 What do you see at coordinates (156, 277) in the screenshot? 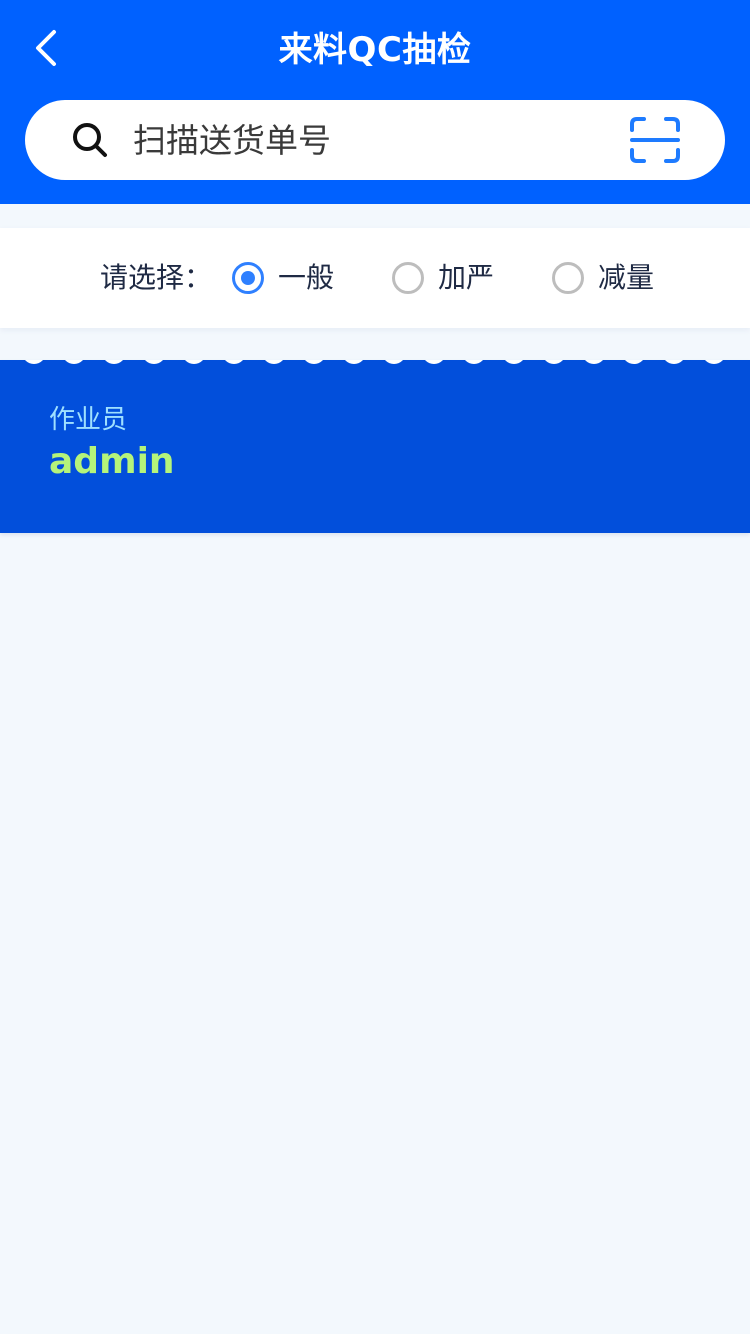
I see `options-label: 请选择：` at bounding box center [156, 277].